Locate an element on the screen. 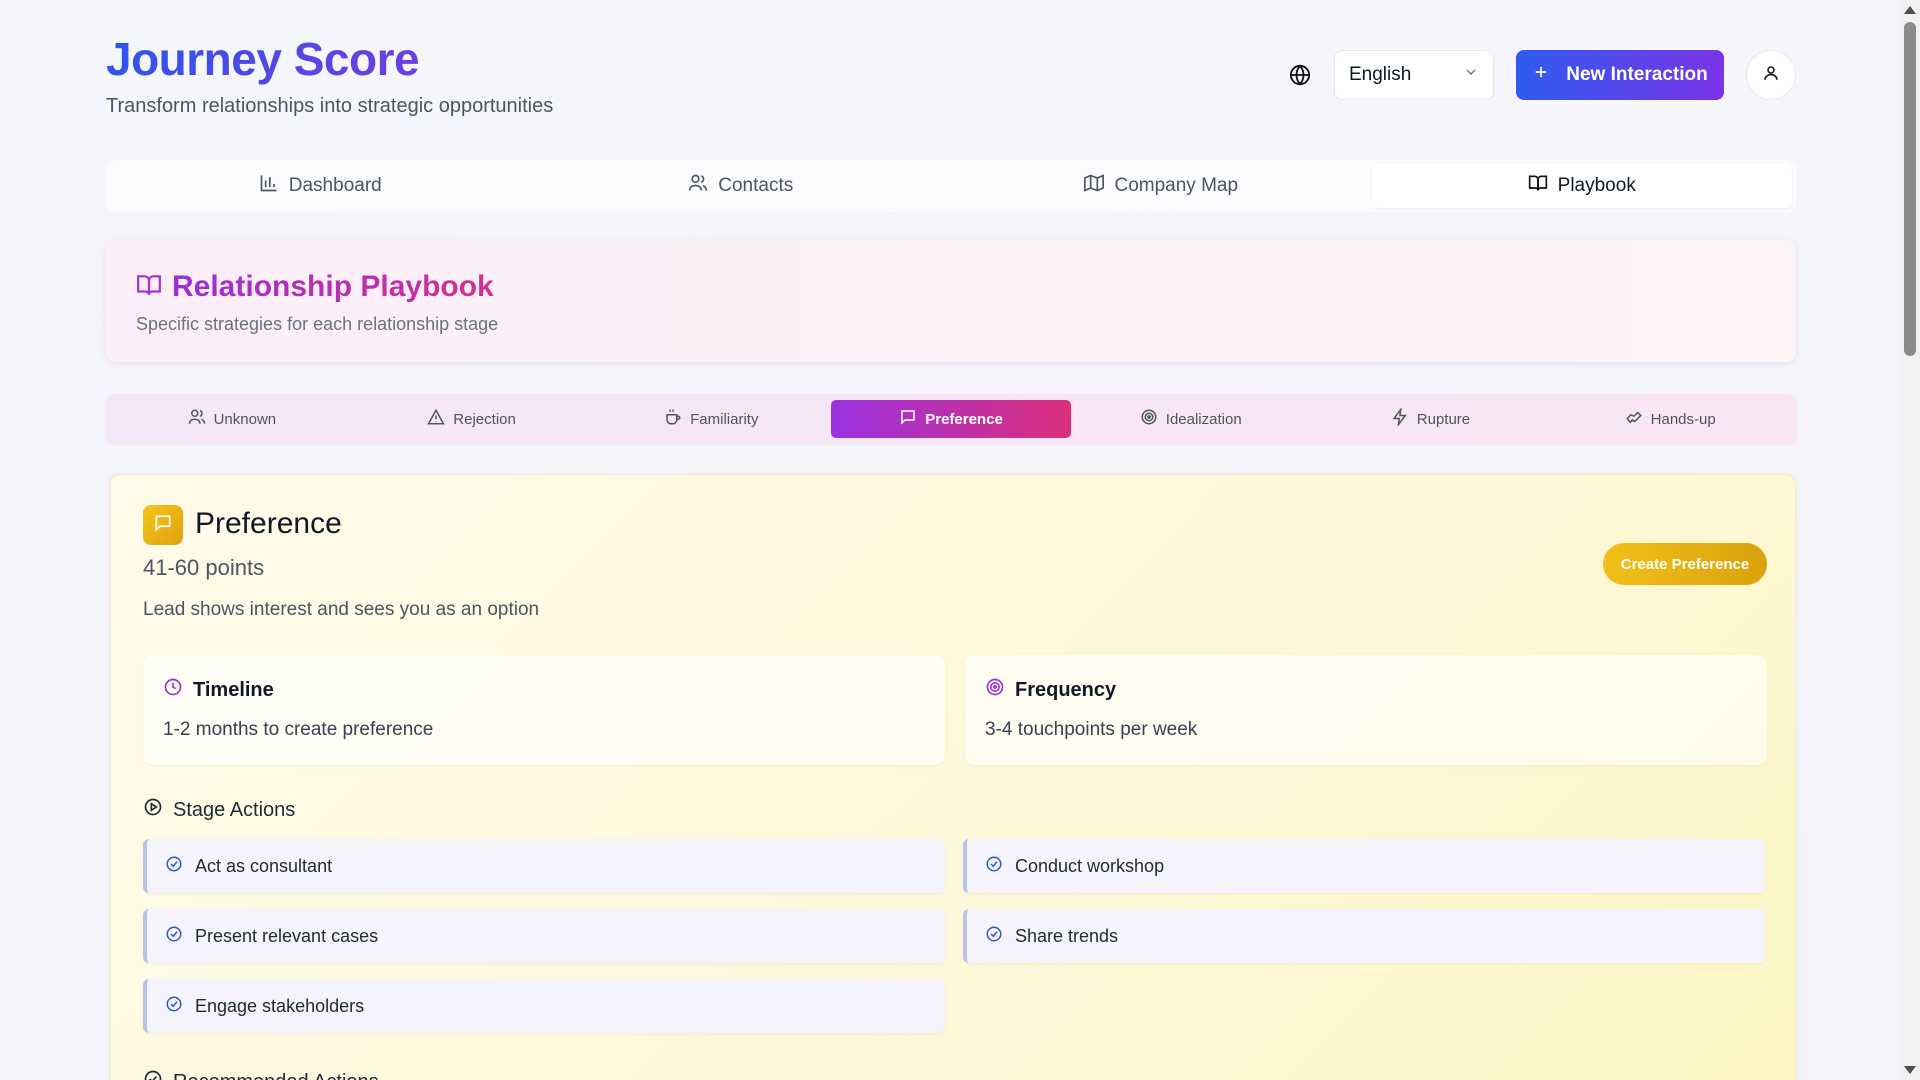 The height and width of the screenshot is (1080, 1920). stage-tab-hands-up-label: Hands-up is located at coordinates (1683, 419).